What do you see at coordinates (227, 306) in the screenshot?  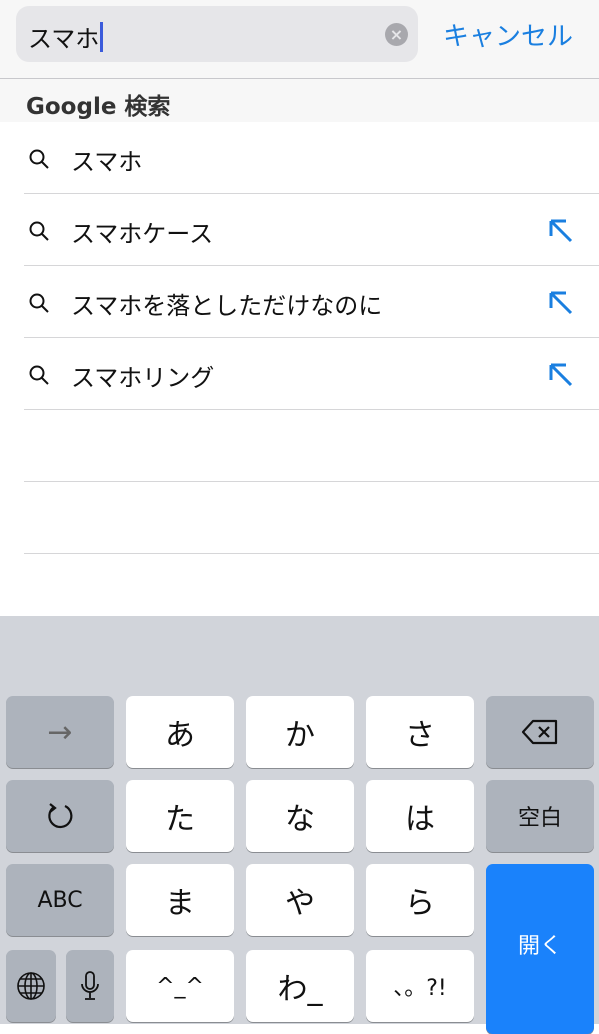 I see `suggestion-text: スマホを落としただけなのに` at bounding box center [227, 306].